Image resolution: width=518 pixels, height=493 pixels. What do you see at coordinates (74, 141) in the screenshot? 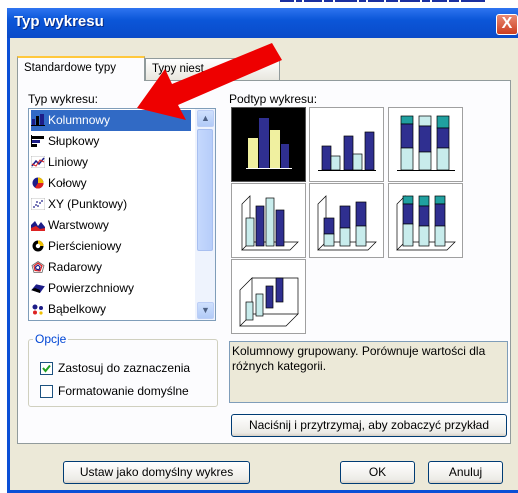
I see `list-item-label: Słupkowy` at bounding box center [74, 141].